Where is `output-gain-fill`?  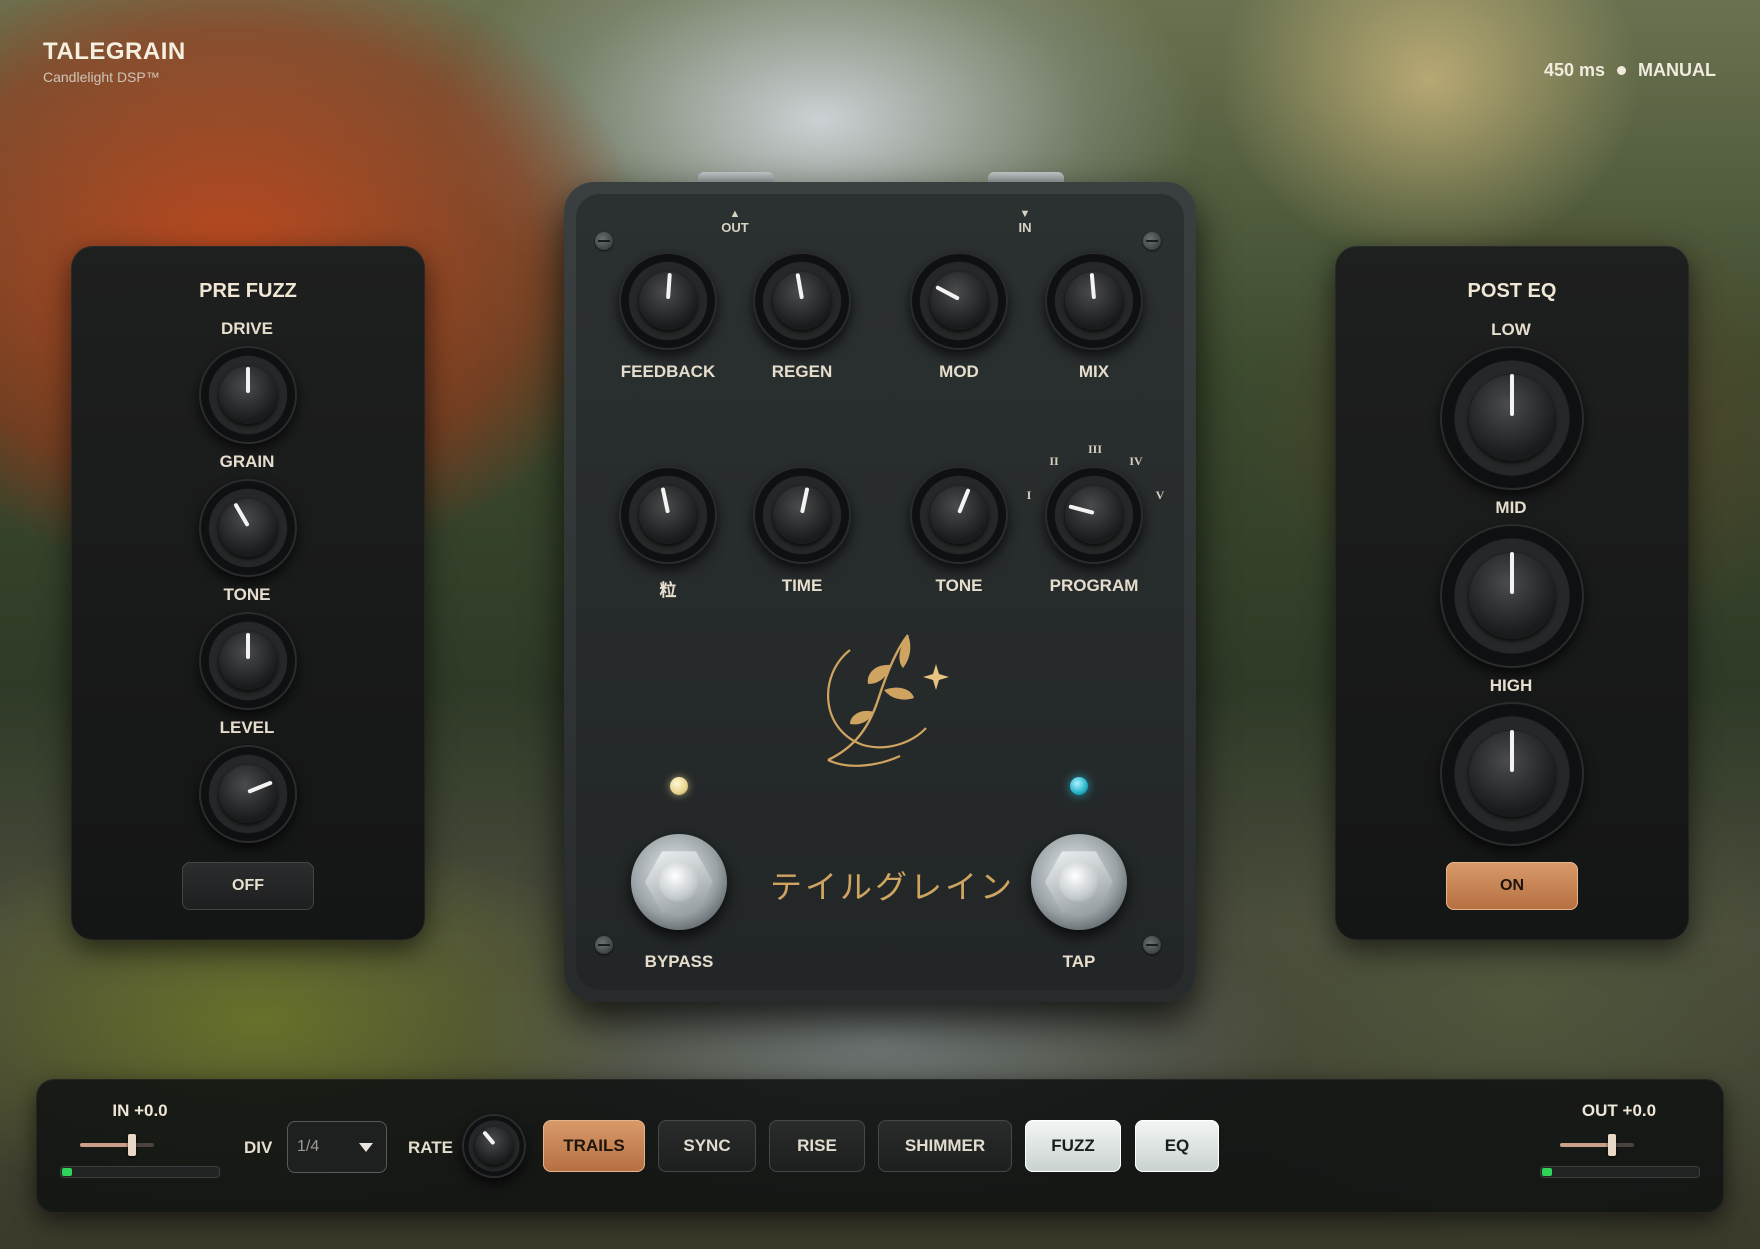 output-gain-fill is located at coordinates (1586, 1145).